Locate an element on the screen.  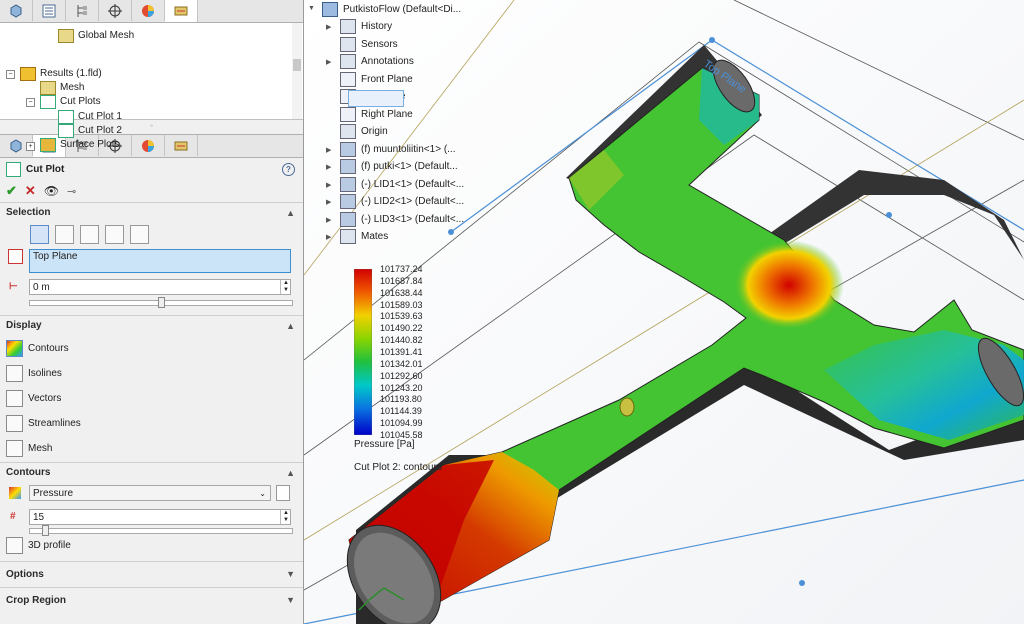
display-vectors-toggle: Vectors is located at coordinates (151, 398).